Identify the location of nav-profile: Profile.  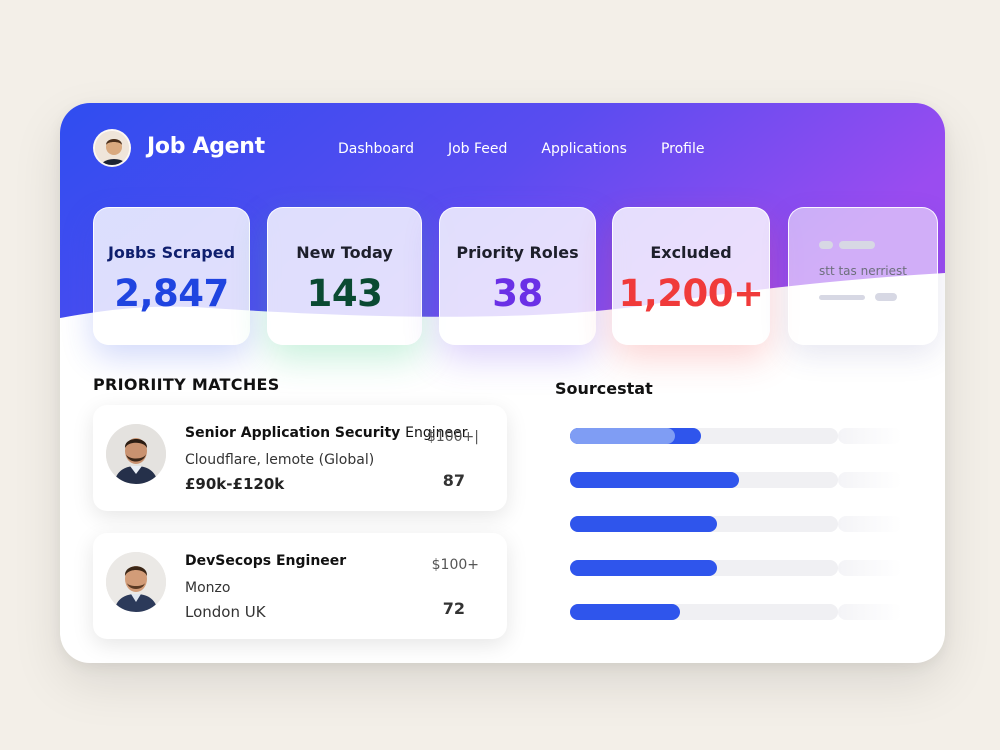
(683, 149).